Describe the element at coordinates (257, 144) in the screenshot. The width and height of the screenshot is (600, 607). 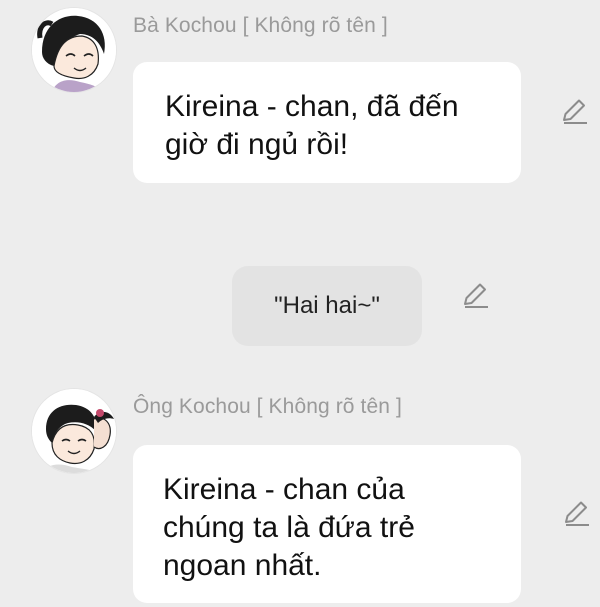
I see `message-line: giờ đi ngủ rồi!` at that location.